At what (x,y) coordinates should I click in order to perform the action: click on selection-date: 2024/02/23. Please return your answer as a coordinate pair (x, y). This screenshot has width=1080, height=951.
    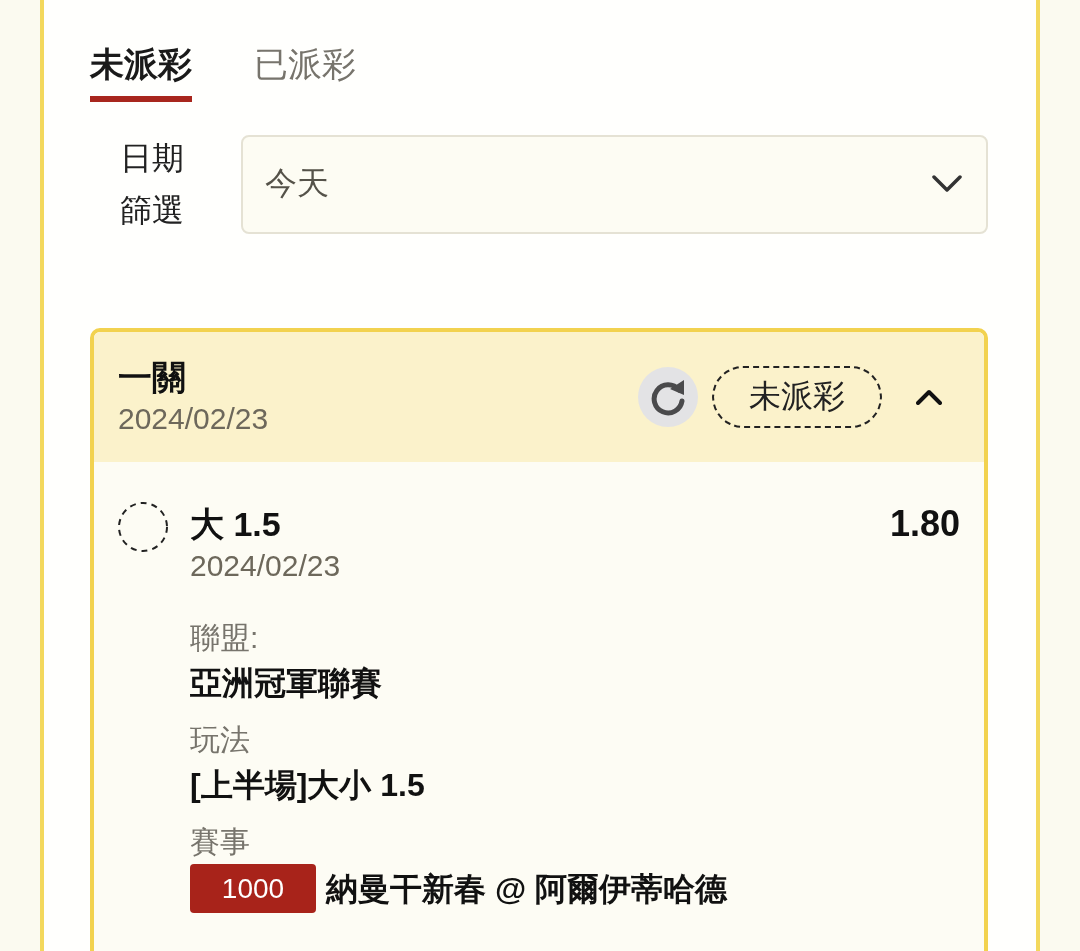
    Looking at the image, I should click on (265, 566).